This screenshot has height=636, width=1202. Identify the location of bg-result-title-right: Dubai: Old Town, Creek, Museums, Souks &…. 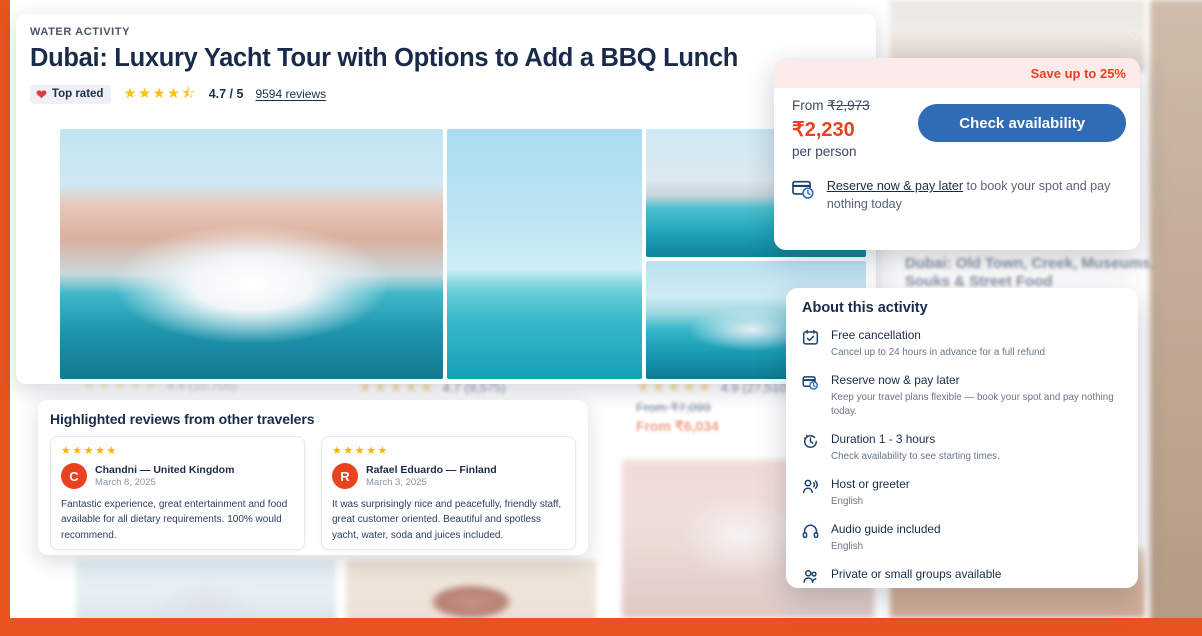
(1030, 273).